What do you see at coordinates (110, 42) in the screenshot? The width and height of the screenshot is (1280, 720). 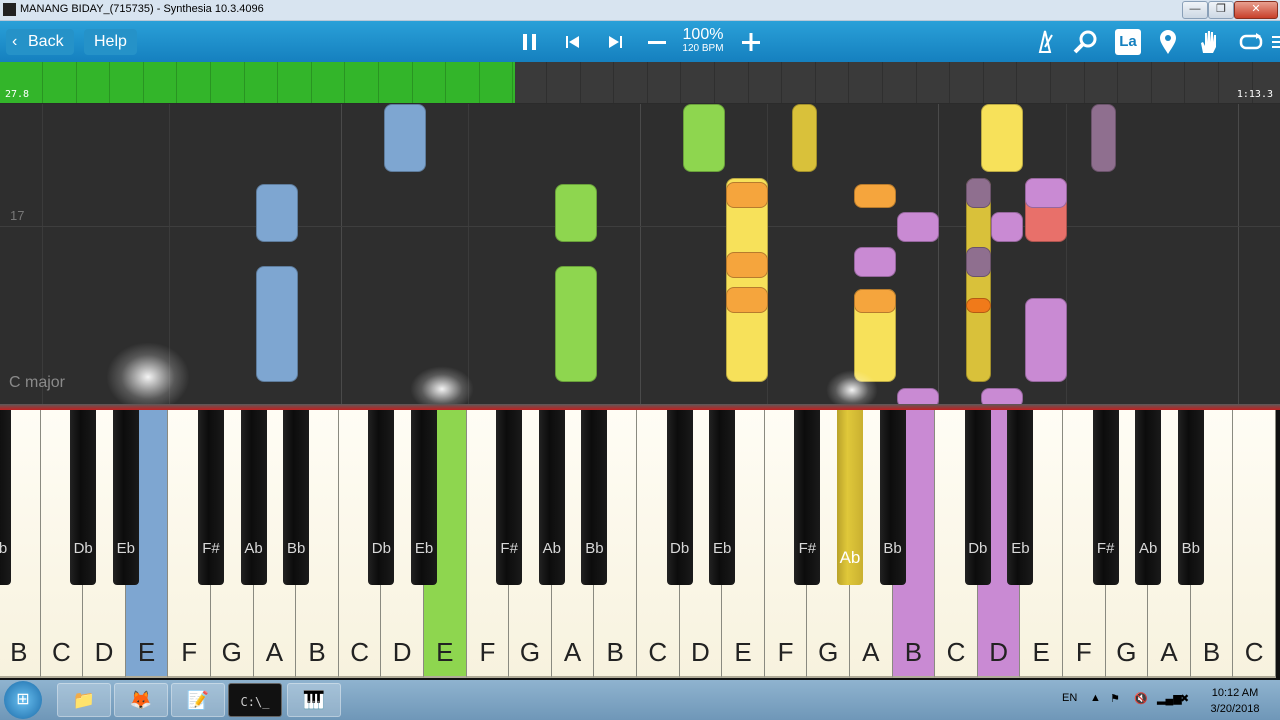 I see `help-button: Help` at bounding box center [110, 42].